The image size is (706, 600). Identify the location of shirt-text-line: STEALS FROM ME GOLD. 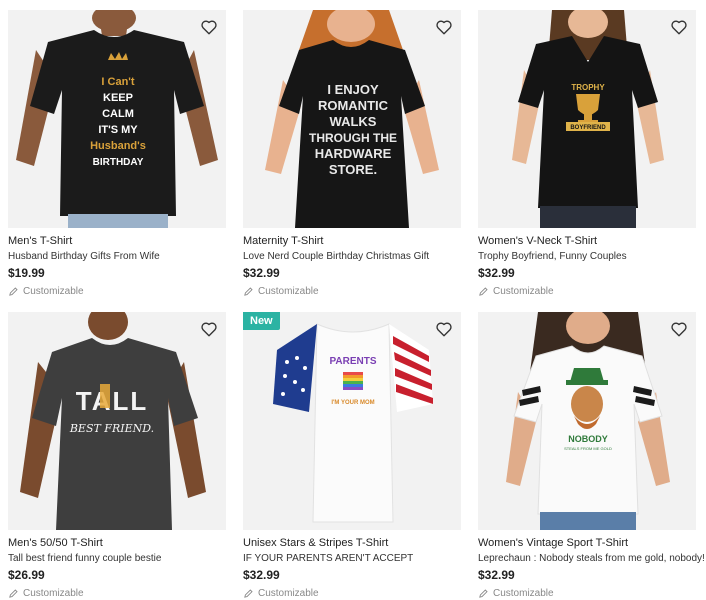
(588, 448).